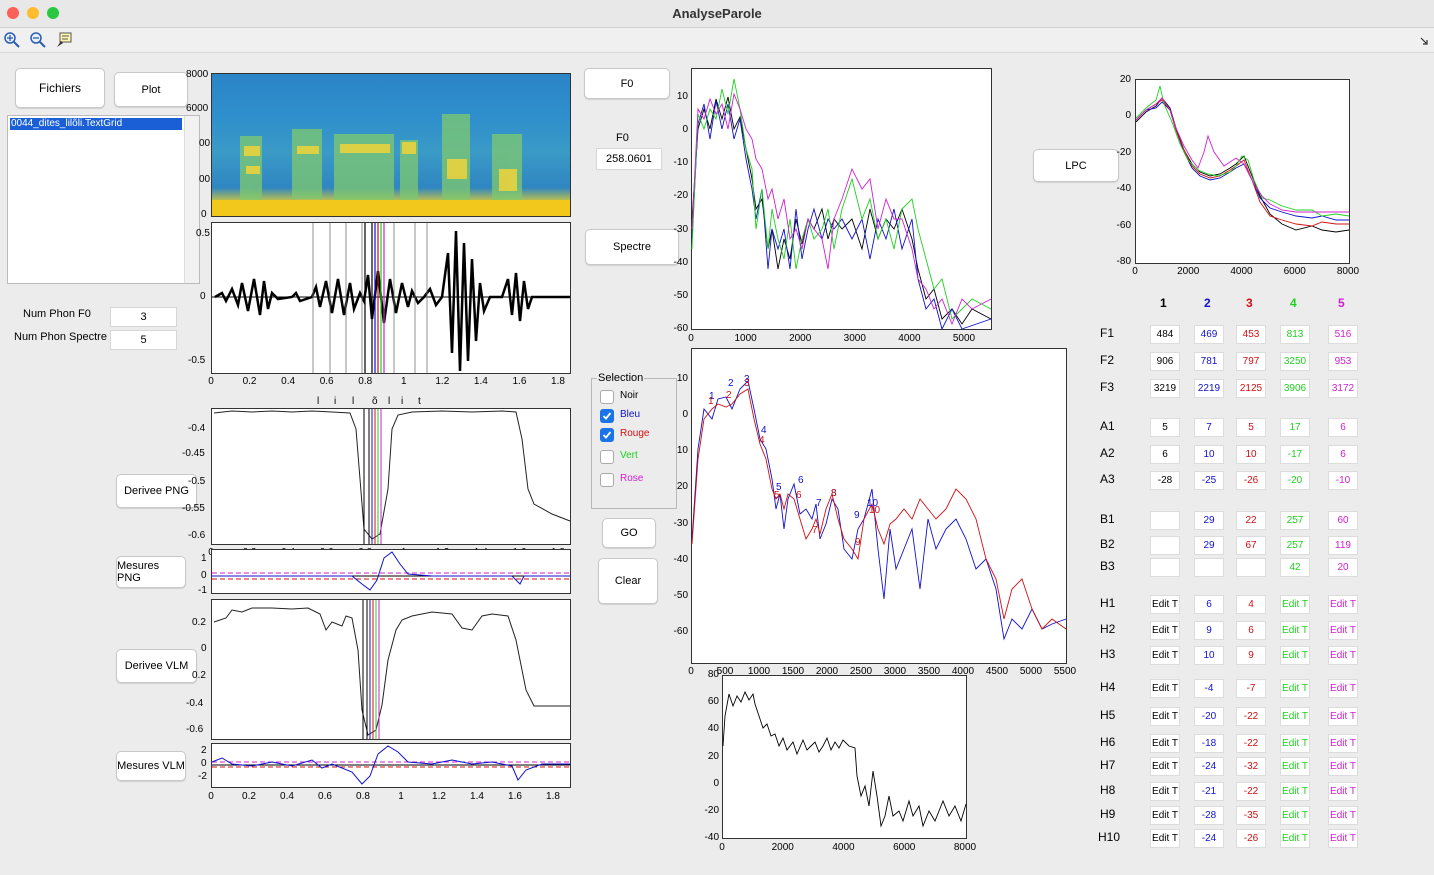  What do you see at coordinates (1295, 388) in the screenshot?
I see `table-cell: 3906` at bounding box center [1295, 388].